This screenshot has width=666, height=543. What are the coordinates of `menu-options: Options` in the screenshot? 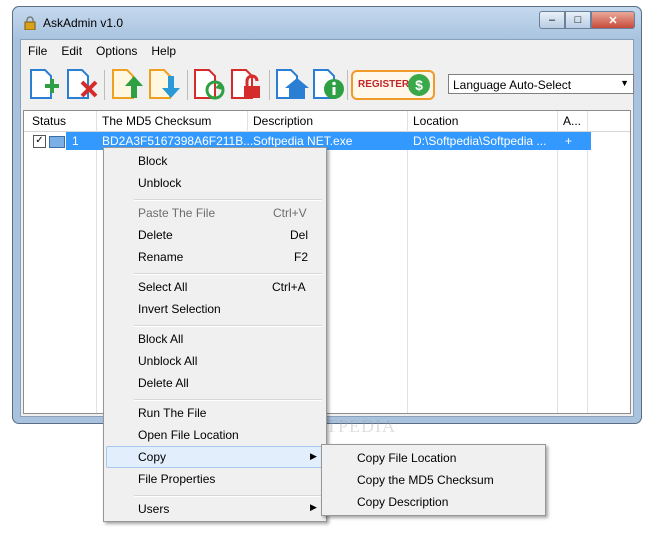 It's located at (116, 51).